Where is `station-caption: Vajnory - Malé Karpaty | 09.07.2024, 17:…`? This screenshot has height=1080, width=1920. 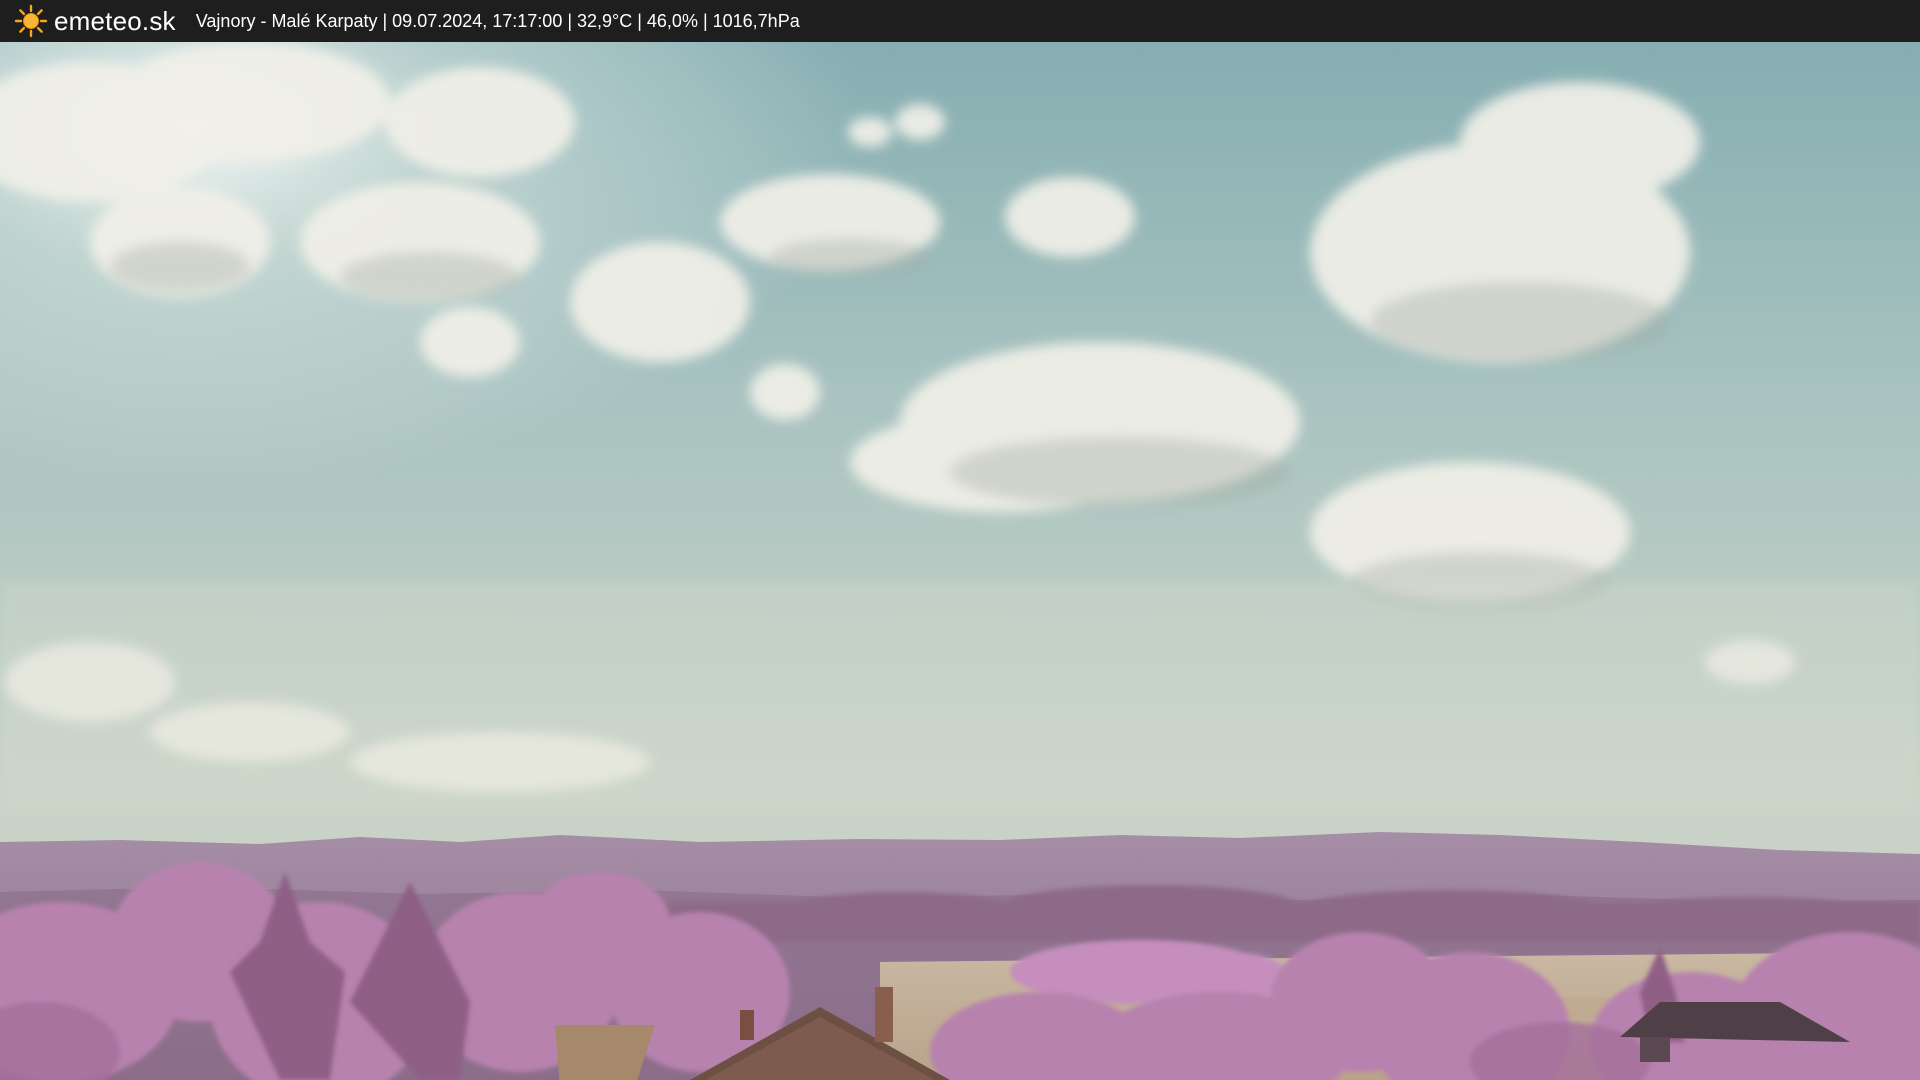 station-caption: Vajnory - Malé Karpaty | 09.07.2024, 17:… is located at coordinates (497, 20).